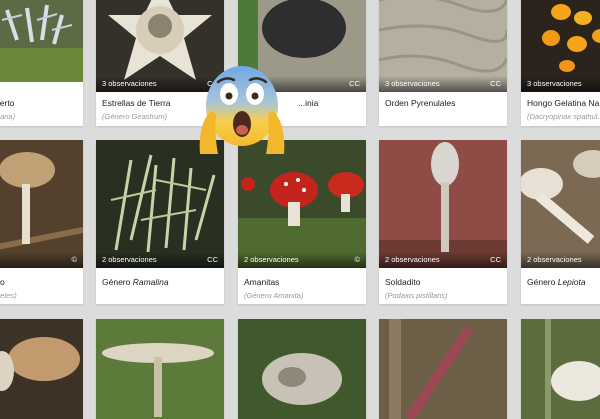 This screenshot has height=419, width=600. Describe the element at coordinates (416, 295) in the screenshot. I see `card-subtitle: (Podaxis pistillaris)` at that location.